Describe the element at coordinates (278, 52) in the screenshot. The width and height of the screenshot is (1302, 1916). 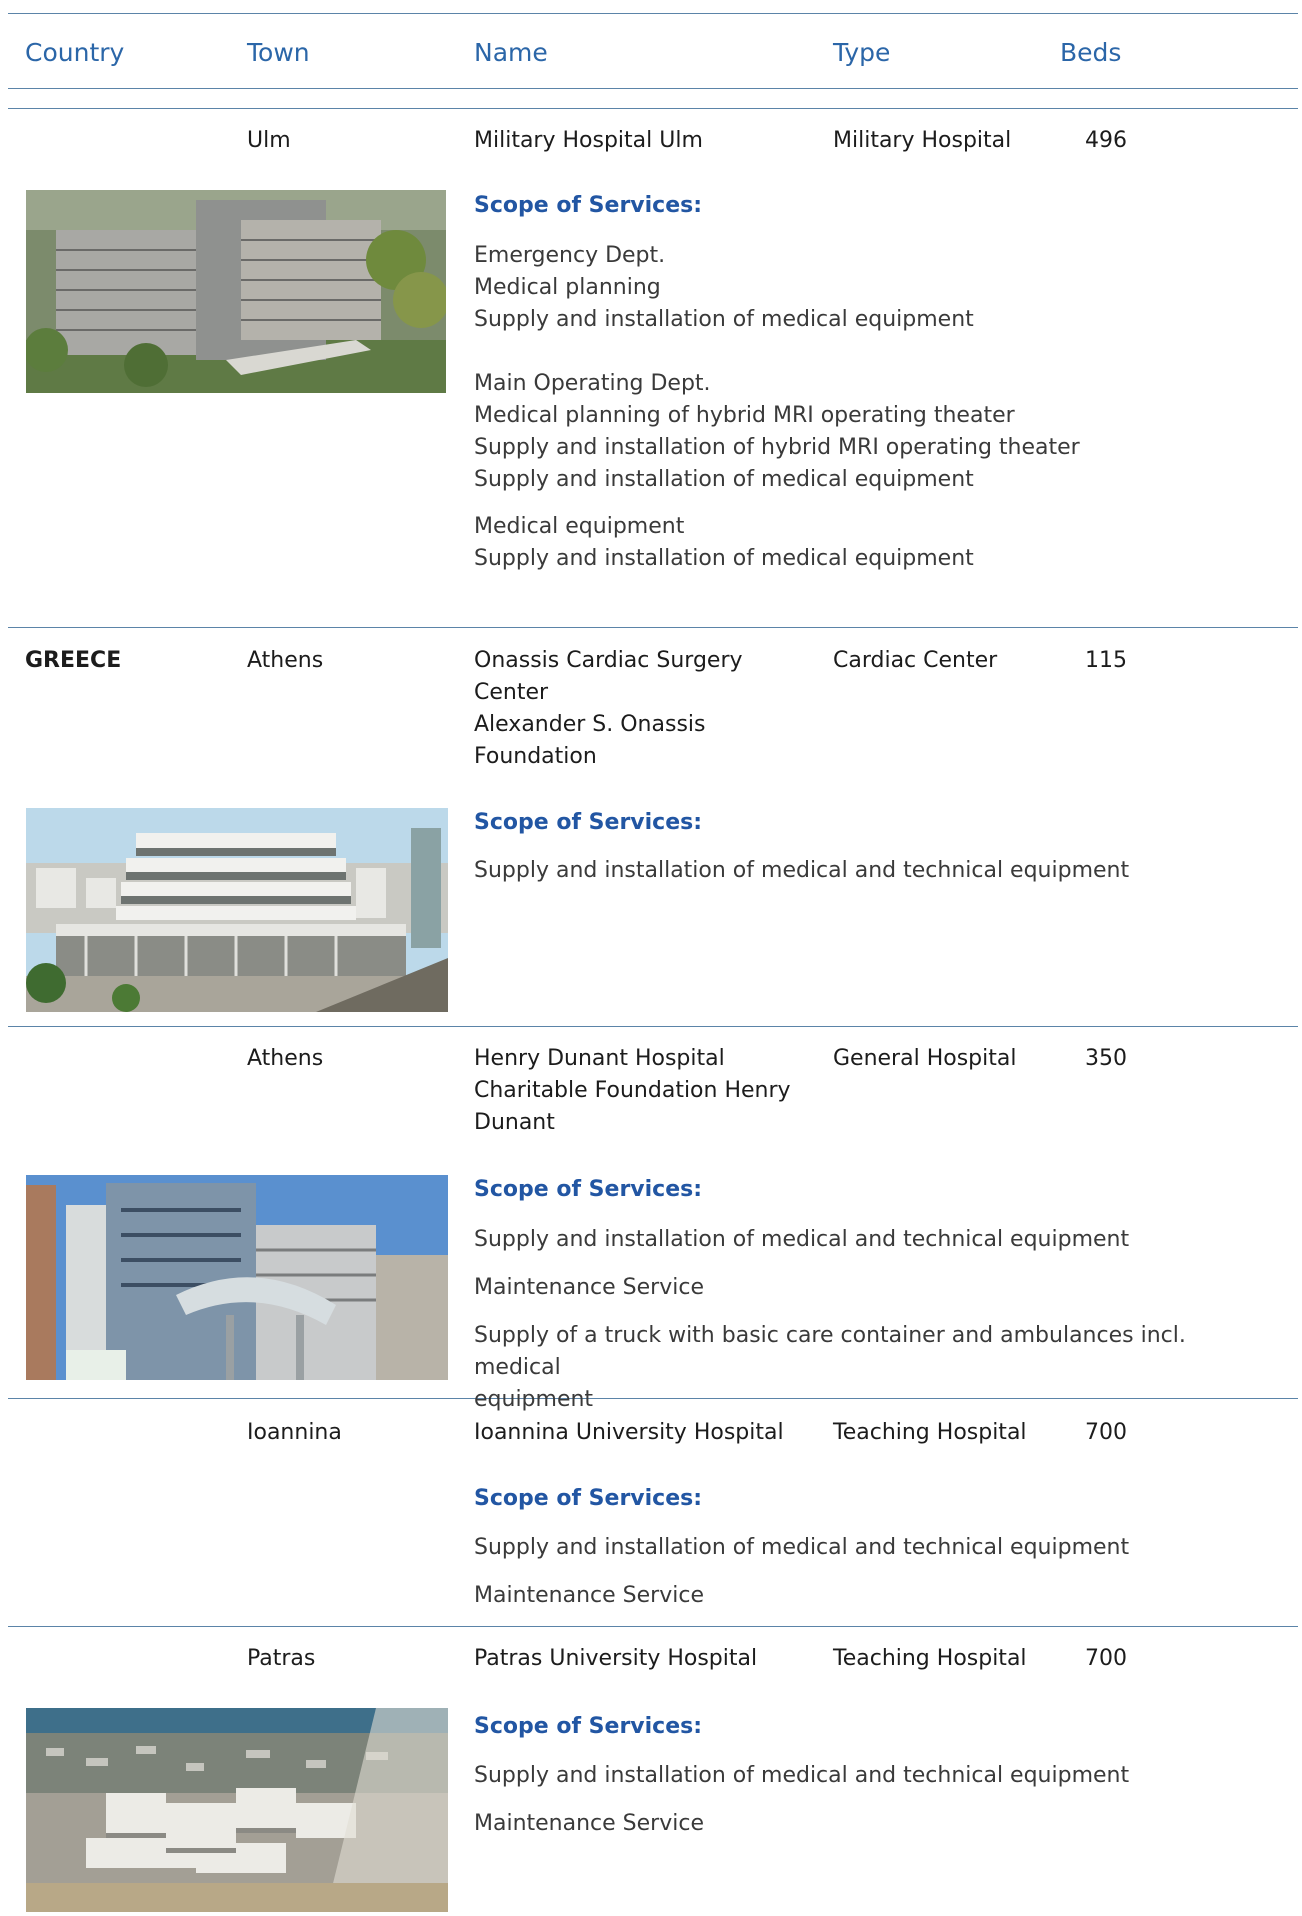
I see `column-header-town: Town` at that location.